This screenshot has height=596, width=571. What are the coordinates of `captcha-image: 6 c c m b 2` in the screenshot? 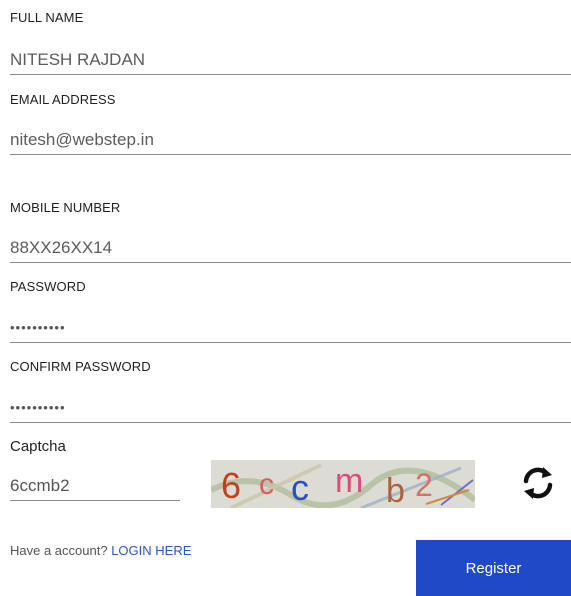 It's located at (343, 484).